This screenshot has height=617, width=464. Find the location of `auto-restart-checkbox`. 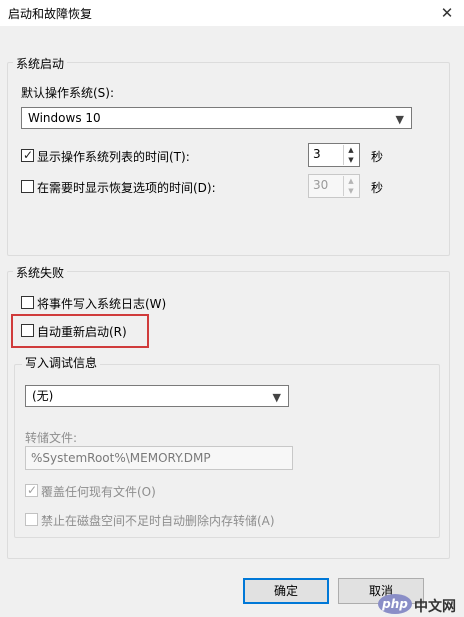

auto-restart-checkbox is located at coordinates (27, 330).